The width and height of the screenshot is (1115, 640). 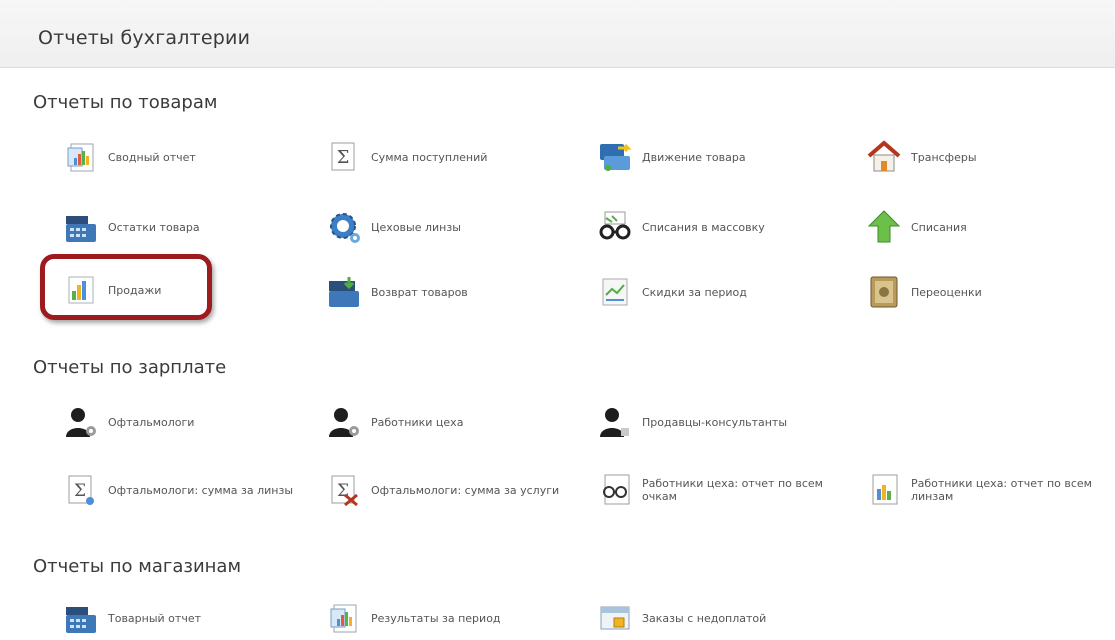 What do you see at coordinates (884, 490) in the screenshot?
I see `lens-doc-icon` at bounding box center [884, 490].